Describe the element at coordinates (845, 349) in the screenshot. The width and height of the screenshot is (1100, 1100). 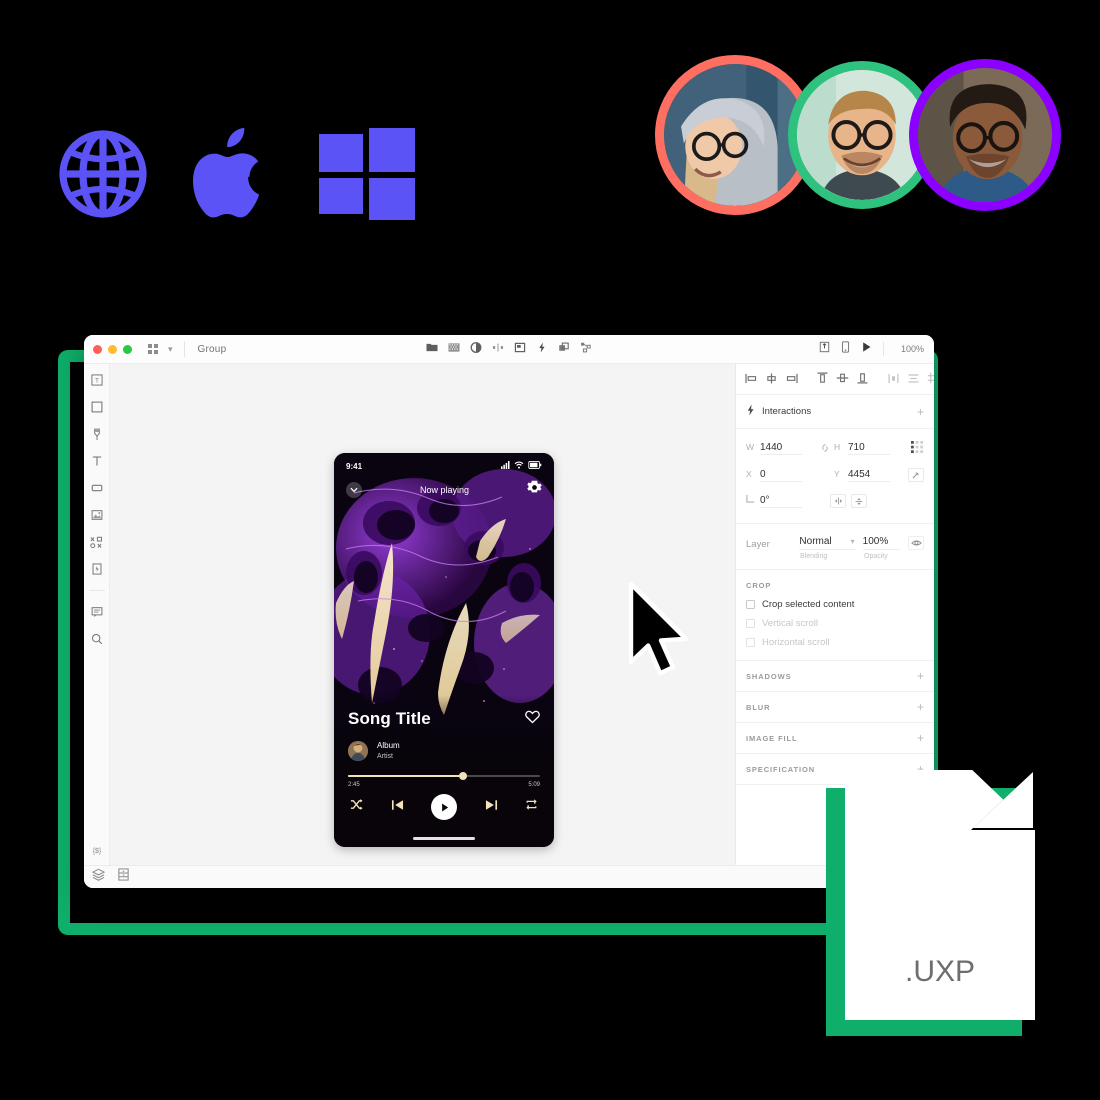
I see `device-preview-icon` at that location.